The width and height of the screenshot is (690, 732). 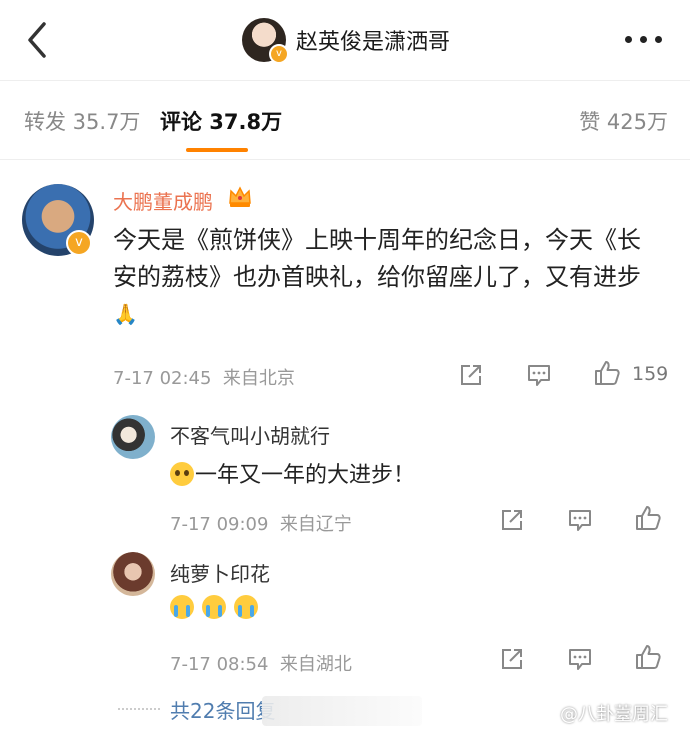 I want to click on more-replies-link: 共22条回复, so click(x=222, y=709).